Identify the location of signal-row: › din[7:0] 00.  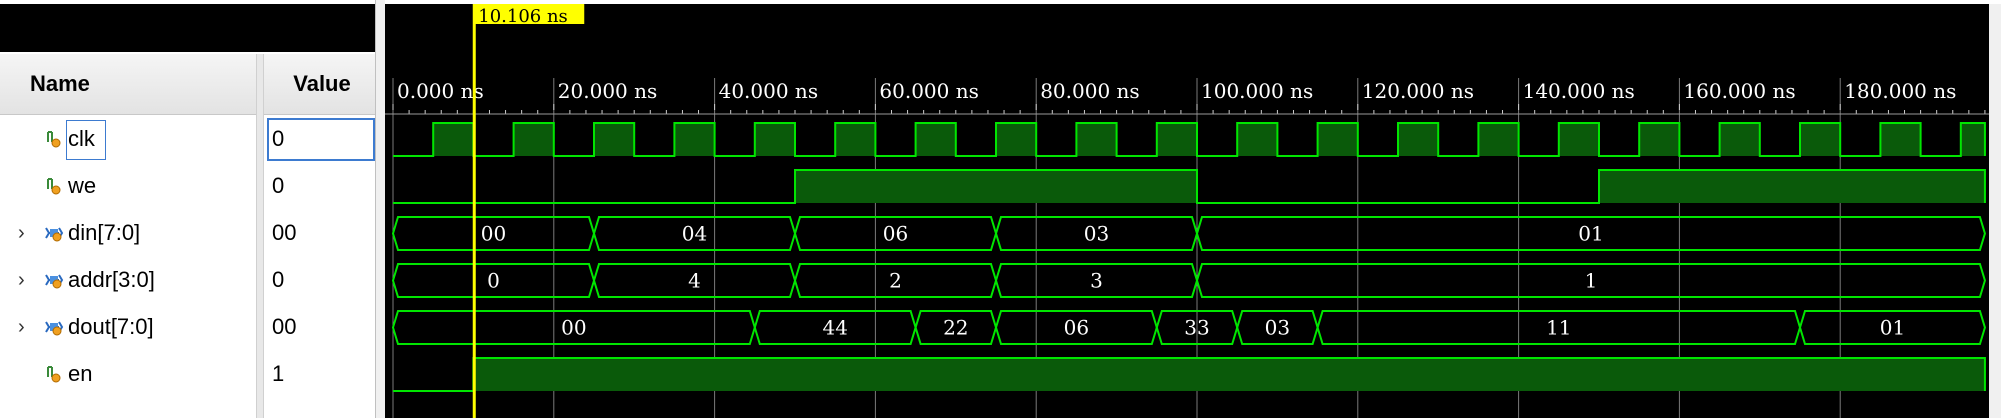
(187, 233).